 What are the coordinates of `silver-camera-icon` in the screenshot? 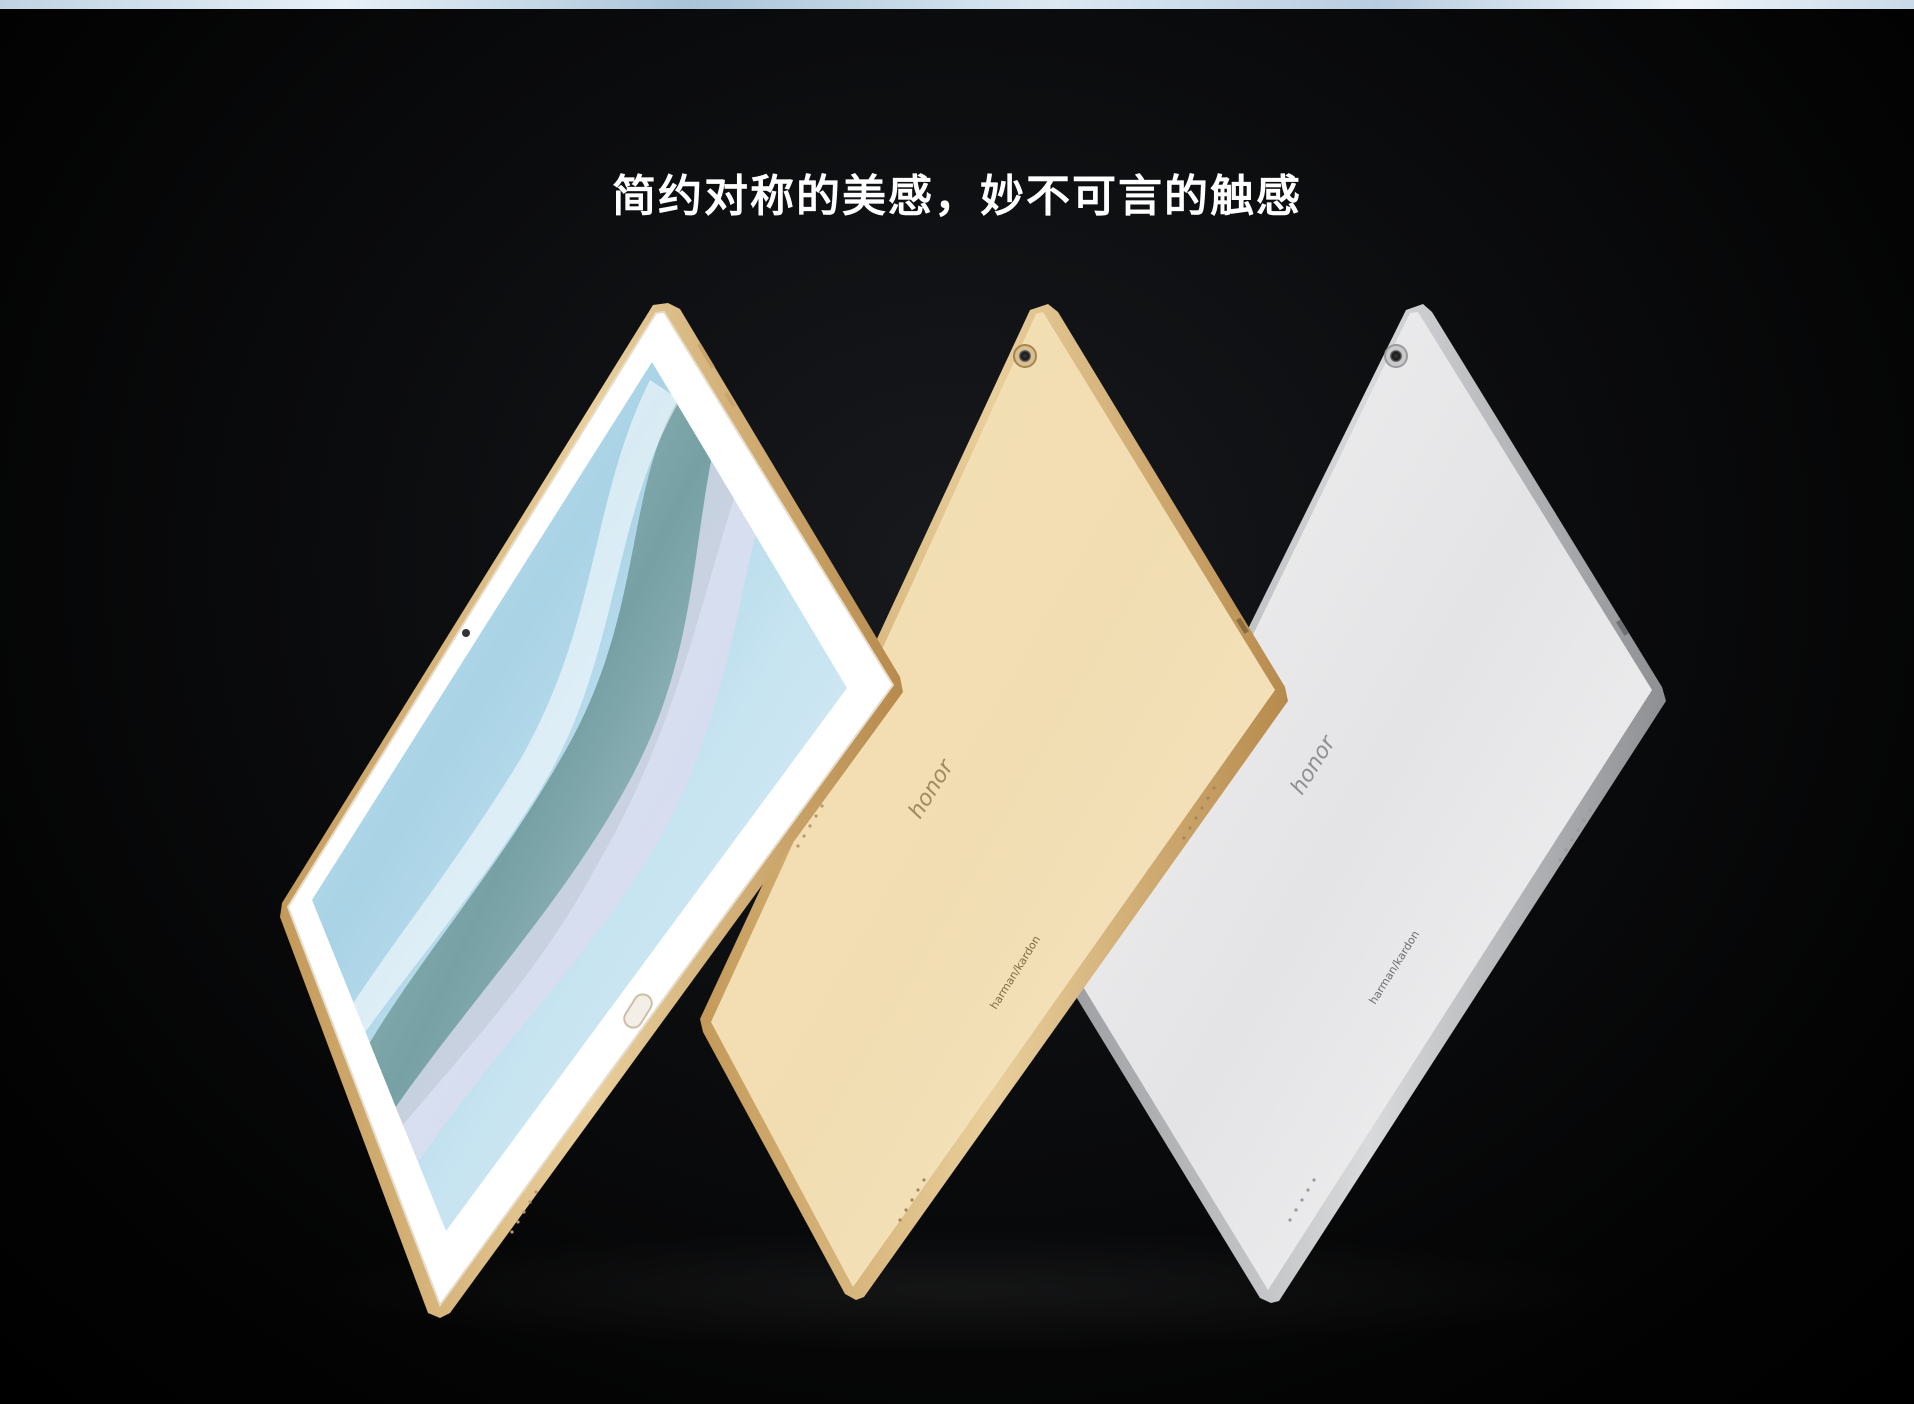 It's located at (1396, 356).